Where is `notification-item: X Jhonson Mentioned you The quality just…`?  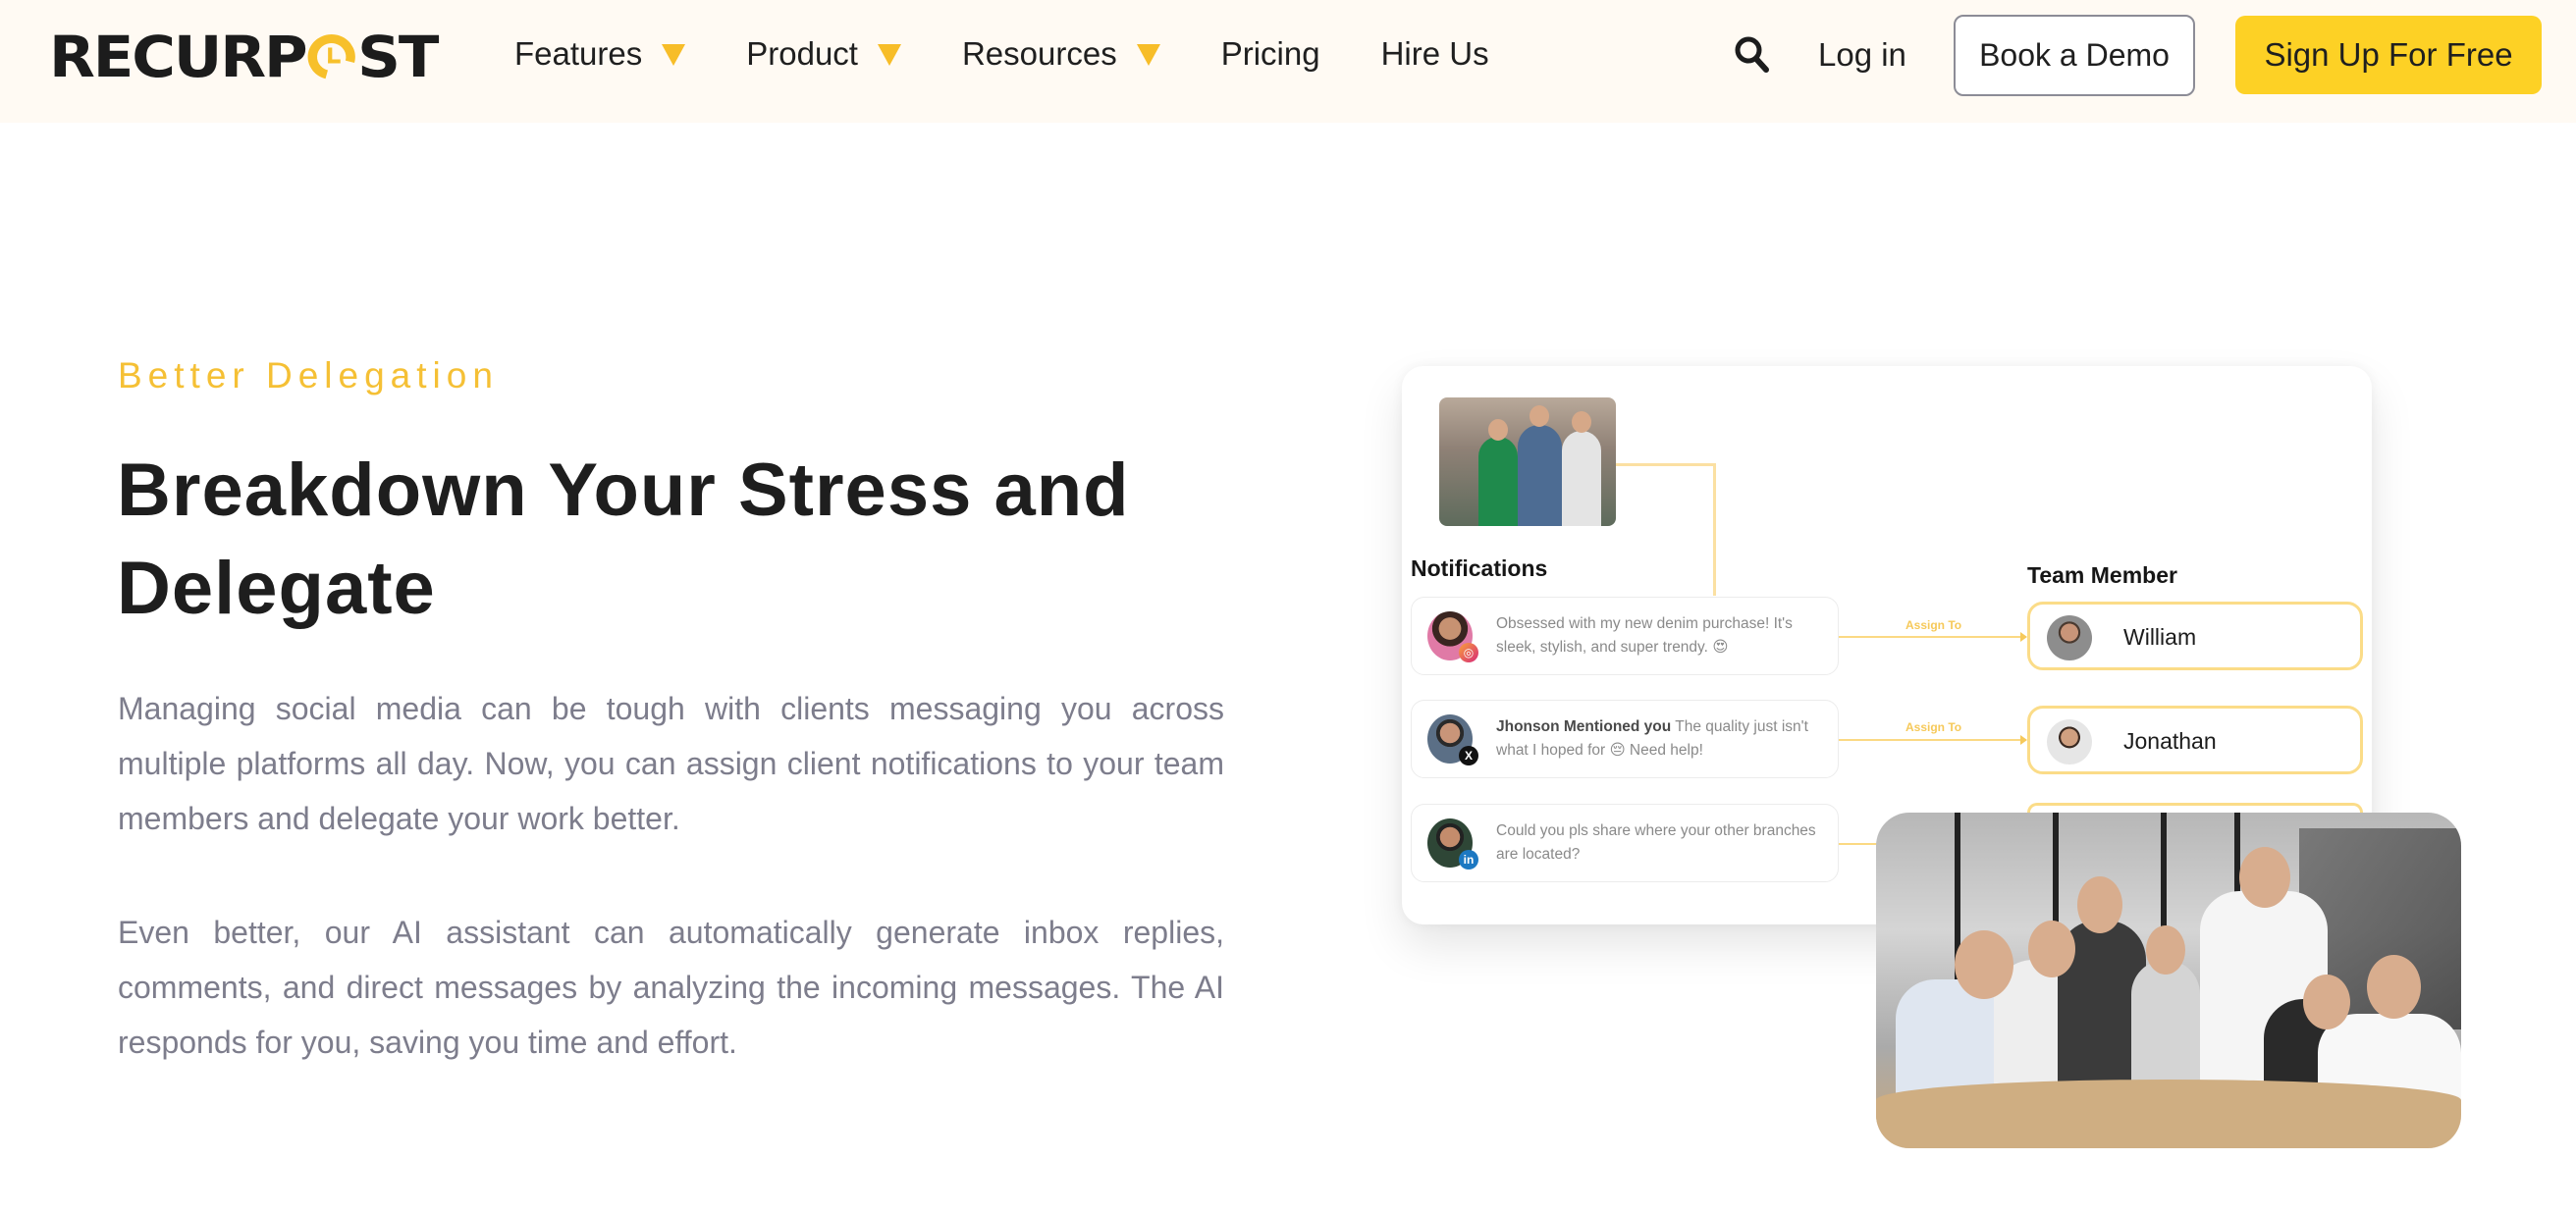
notification-item: X Jhonson Mentioned you The quality just… is located at coordinates (1625, 739).